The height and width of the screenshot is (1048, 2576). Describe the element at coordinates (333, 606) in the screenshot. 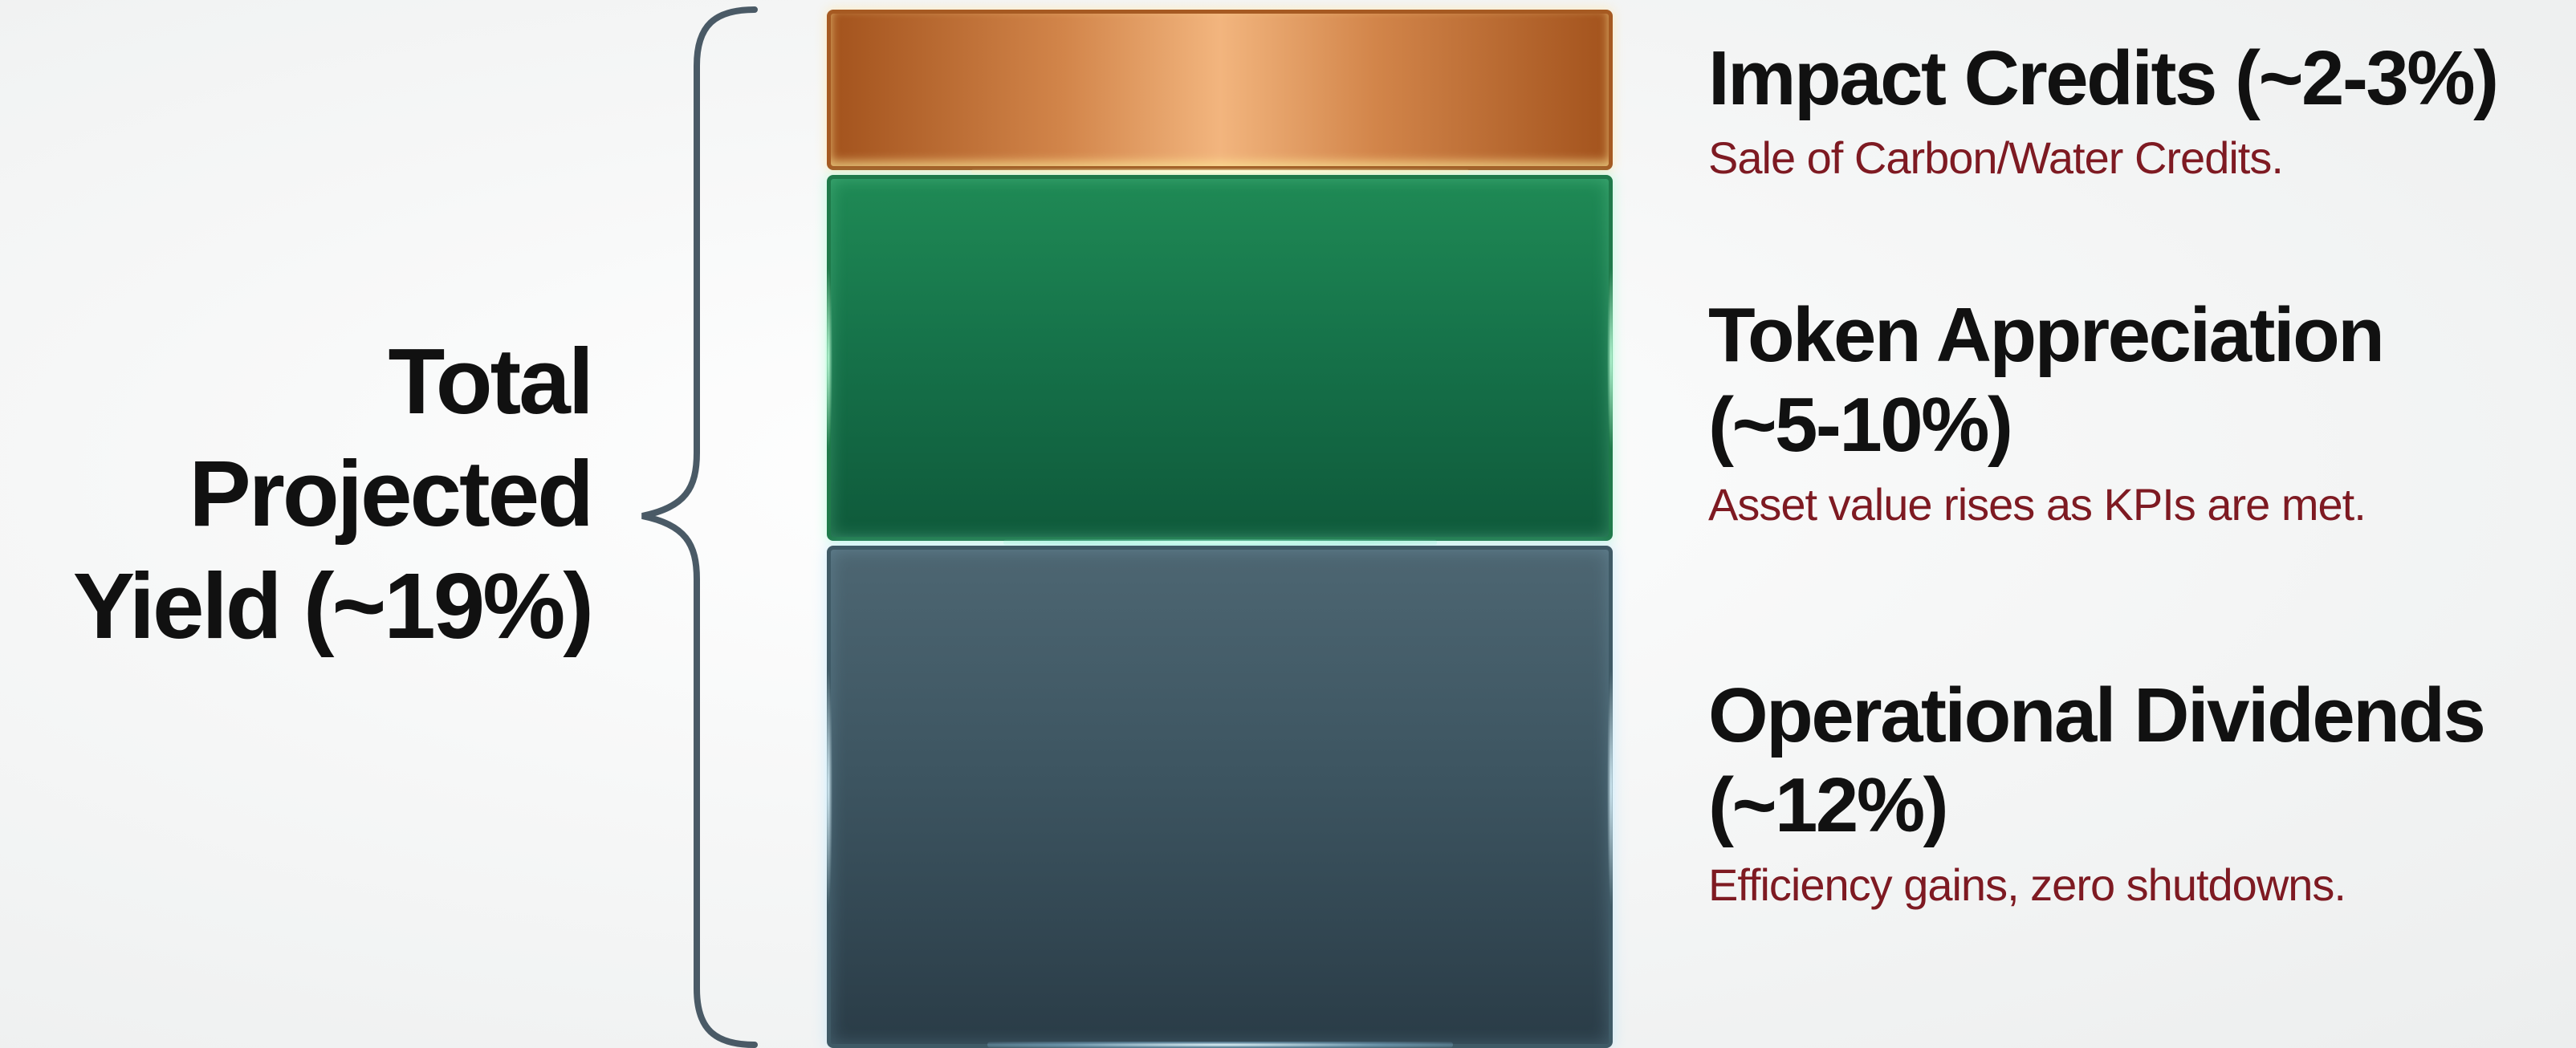

I see `total-label-line-3: Yield (~19%)` at that location.